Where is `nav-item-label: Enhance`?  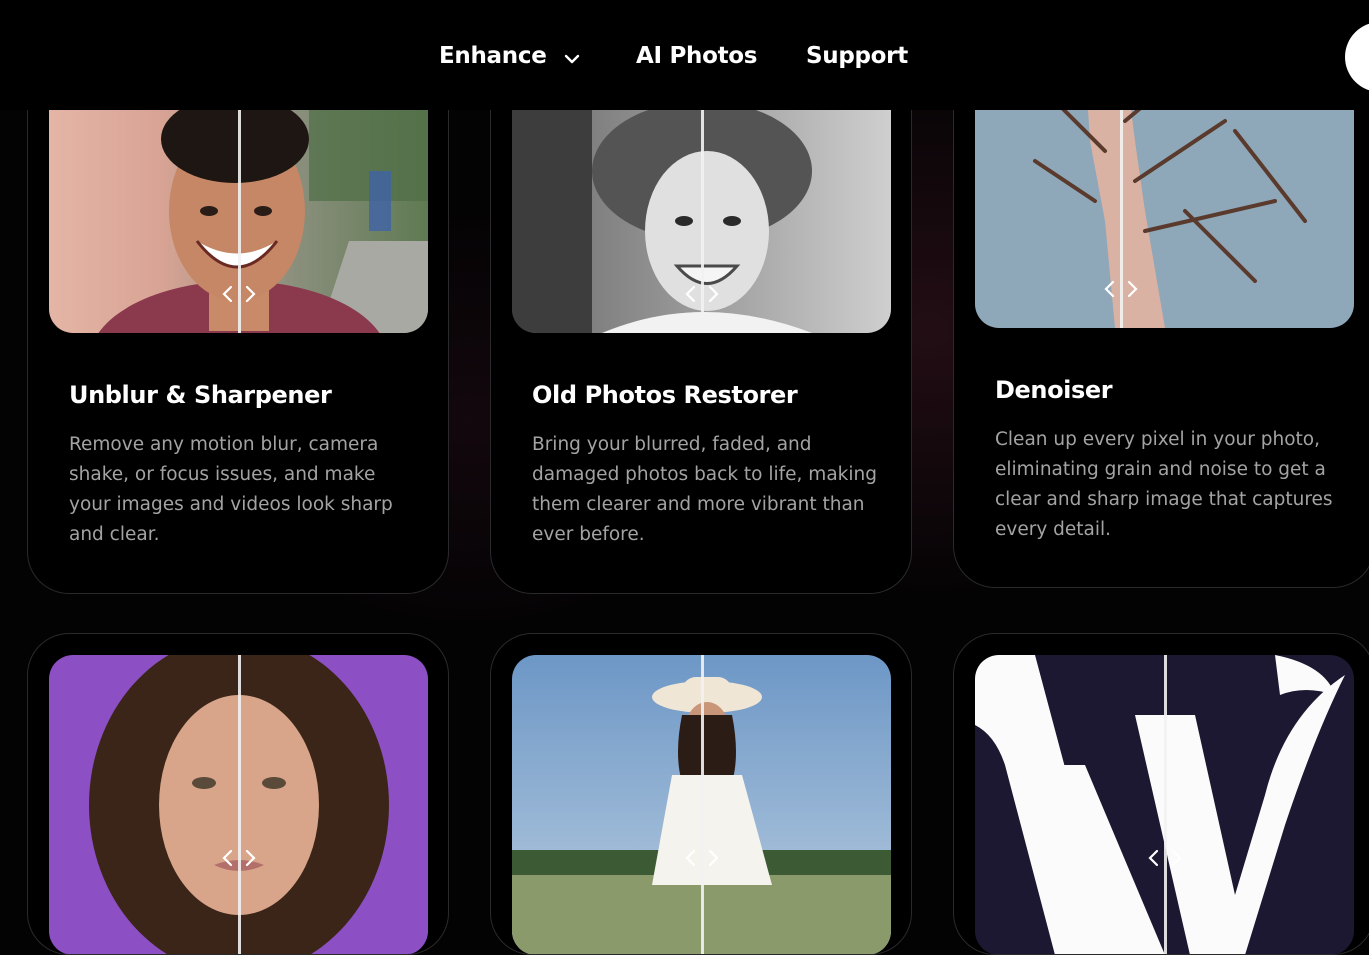 nav-item-label: Enhance is located at coordinates (493, 56).